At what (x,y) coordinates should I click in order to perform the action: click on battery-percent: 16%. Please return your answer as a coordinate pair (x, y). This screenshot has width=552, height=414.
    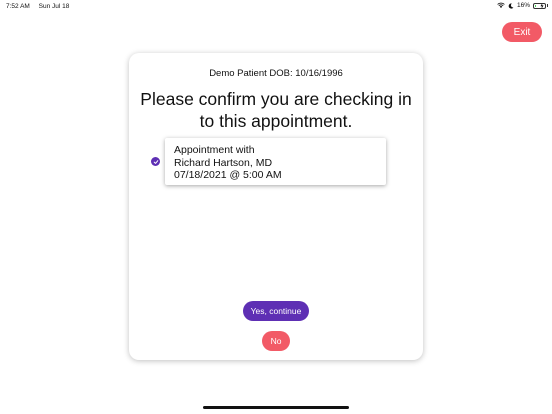
    Looking at the image, I should click on (523, 5).